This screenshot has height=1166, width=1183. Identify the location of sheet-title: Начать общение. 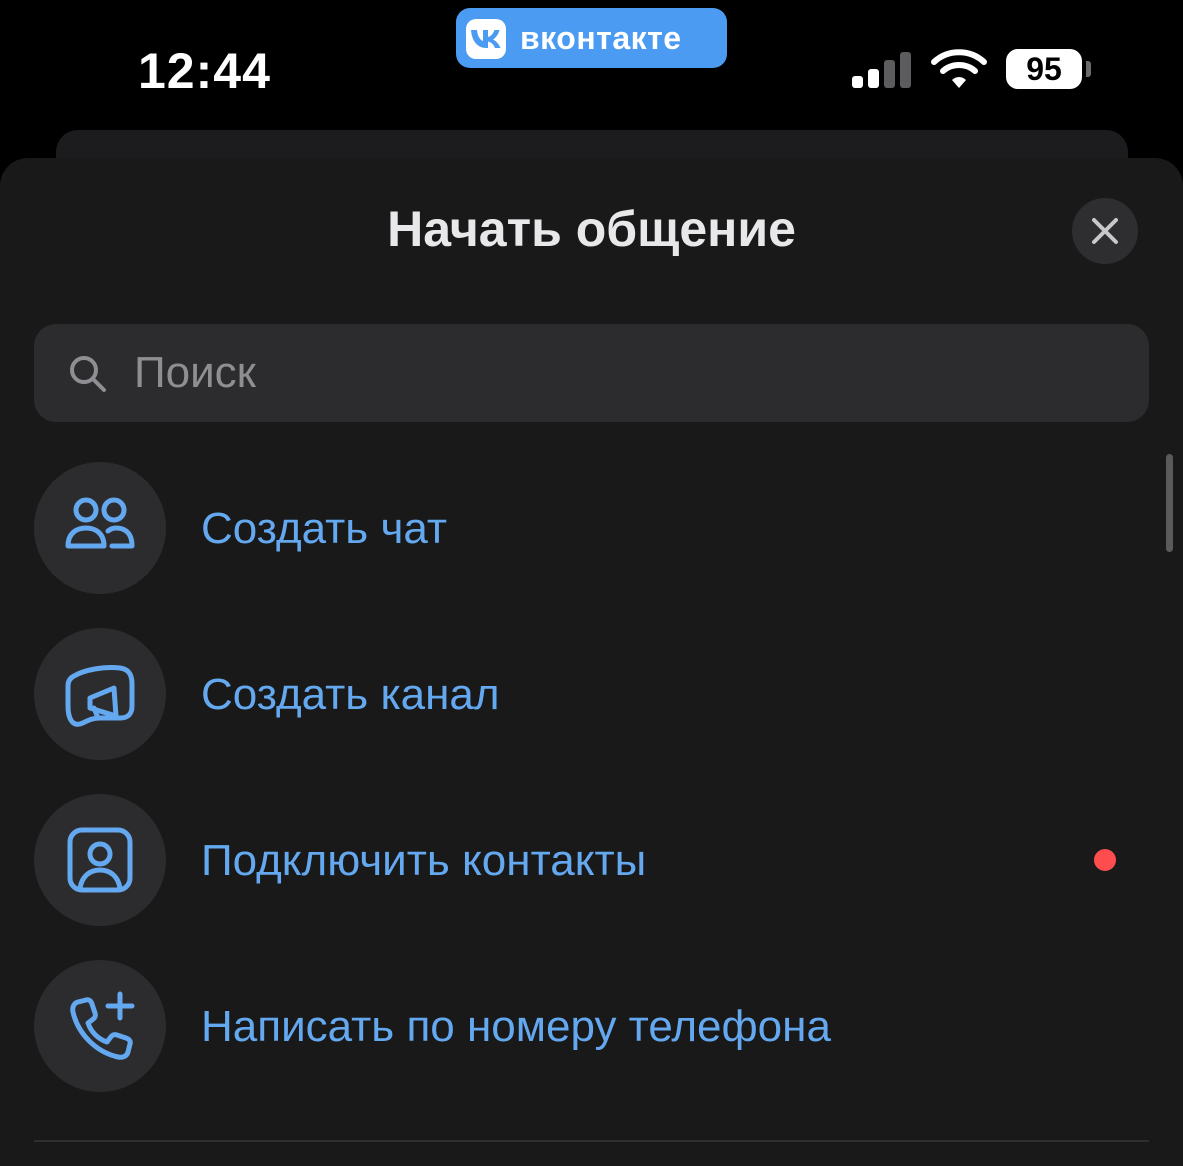
(591, 229).